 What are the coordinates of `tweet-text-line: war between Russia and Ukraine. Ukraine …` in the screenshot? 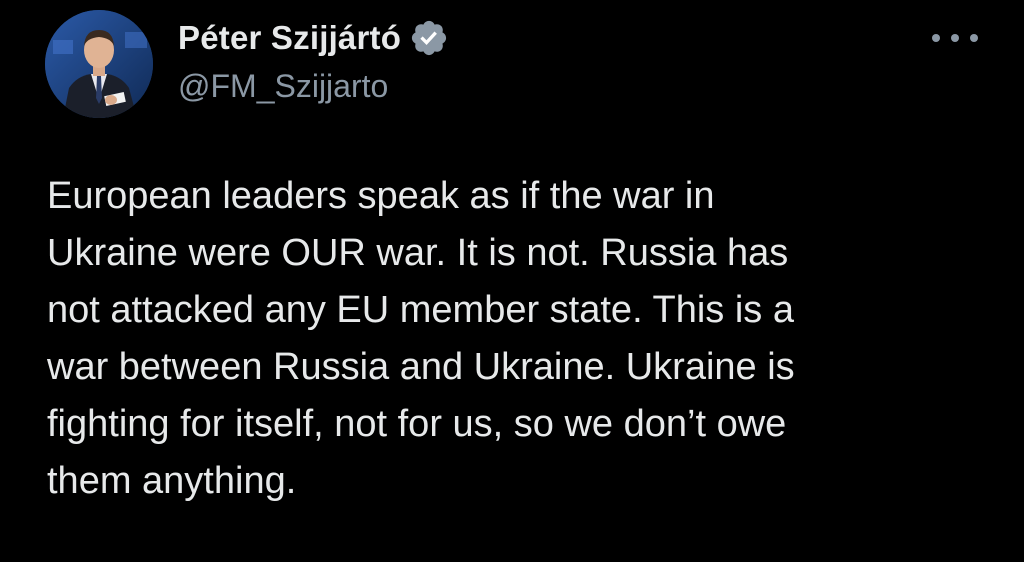 It's located at (421, 367).